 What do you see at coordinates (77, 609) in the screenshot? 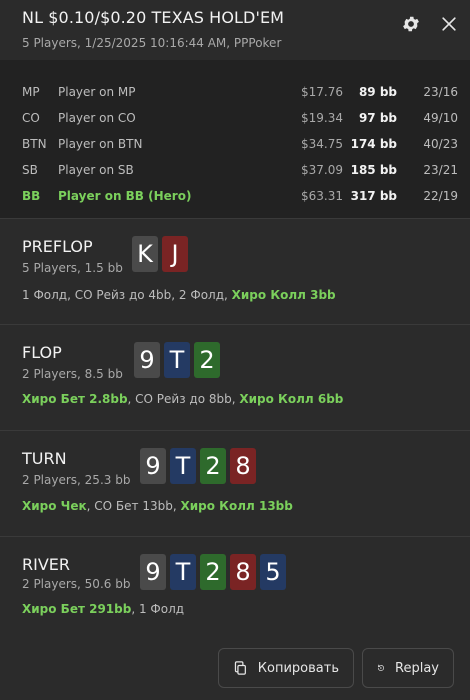
I see `hero-action: Хиро Бет 291bb` at bounding box center [77, 609].